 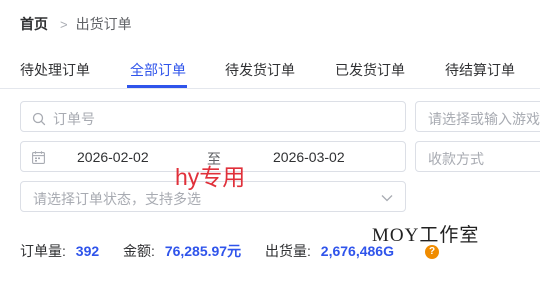 I want to click on tab-to-settle: 待结算订单, so click(x=480, y=70).